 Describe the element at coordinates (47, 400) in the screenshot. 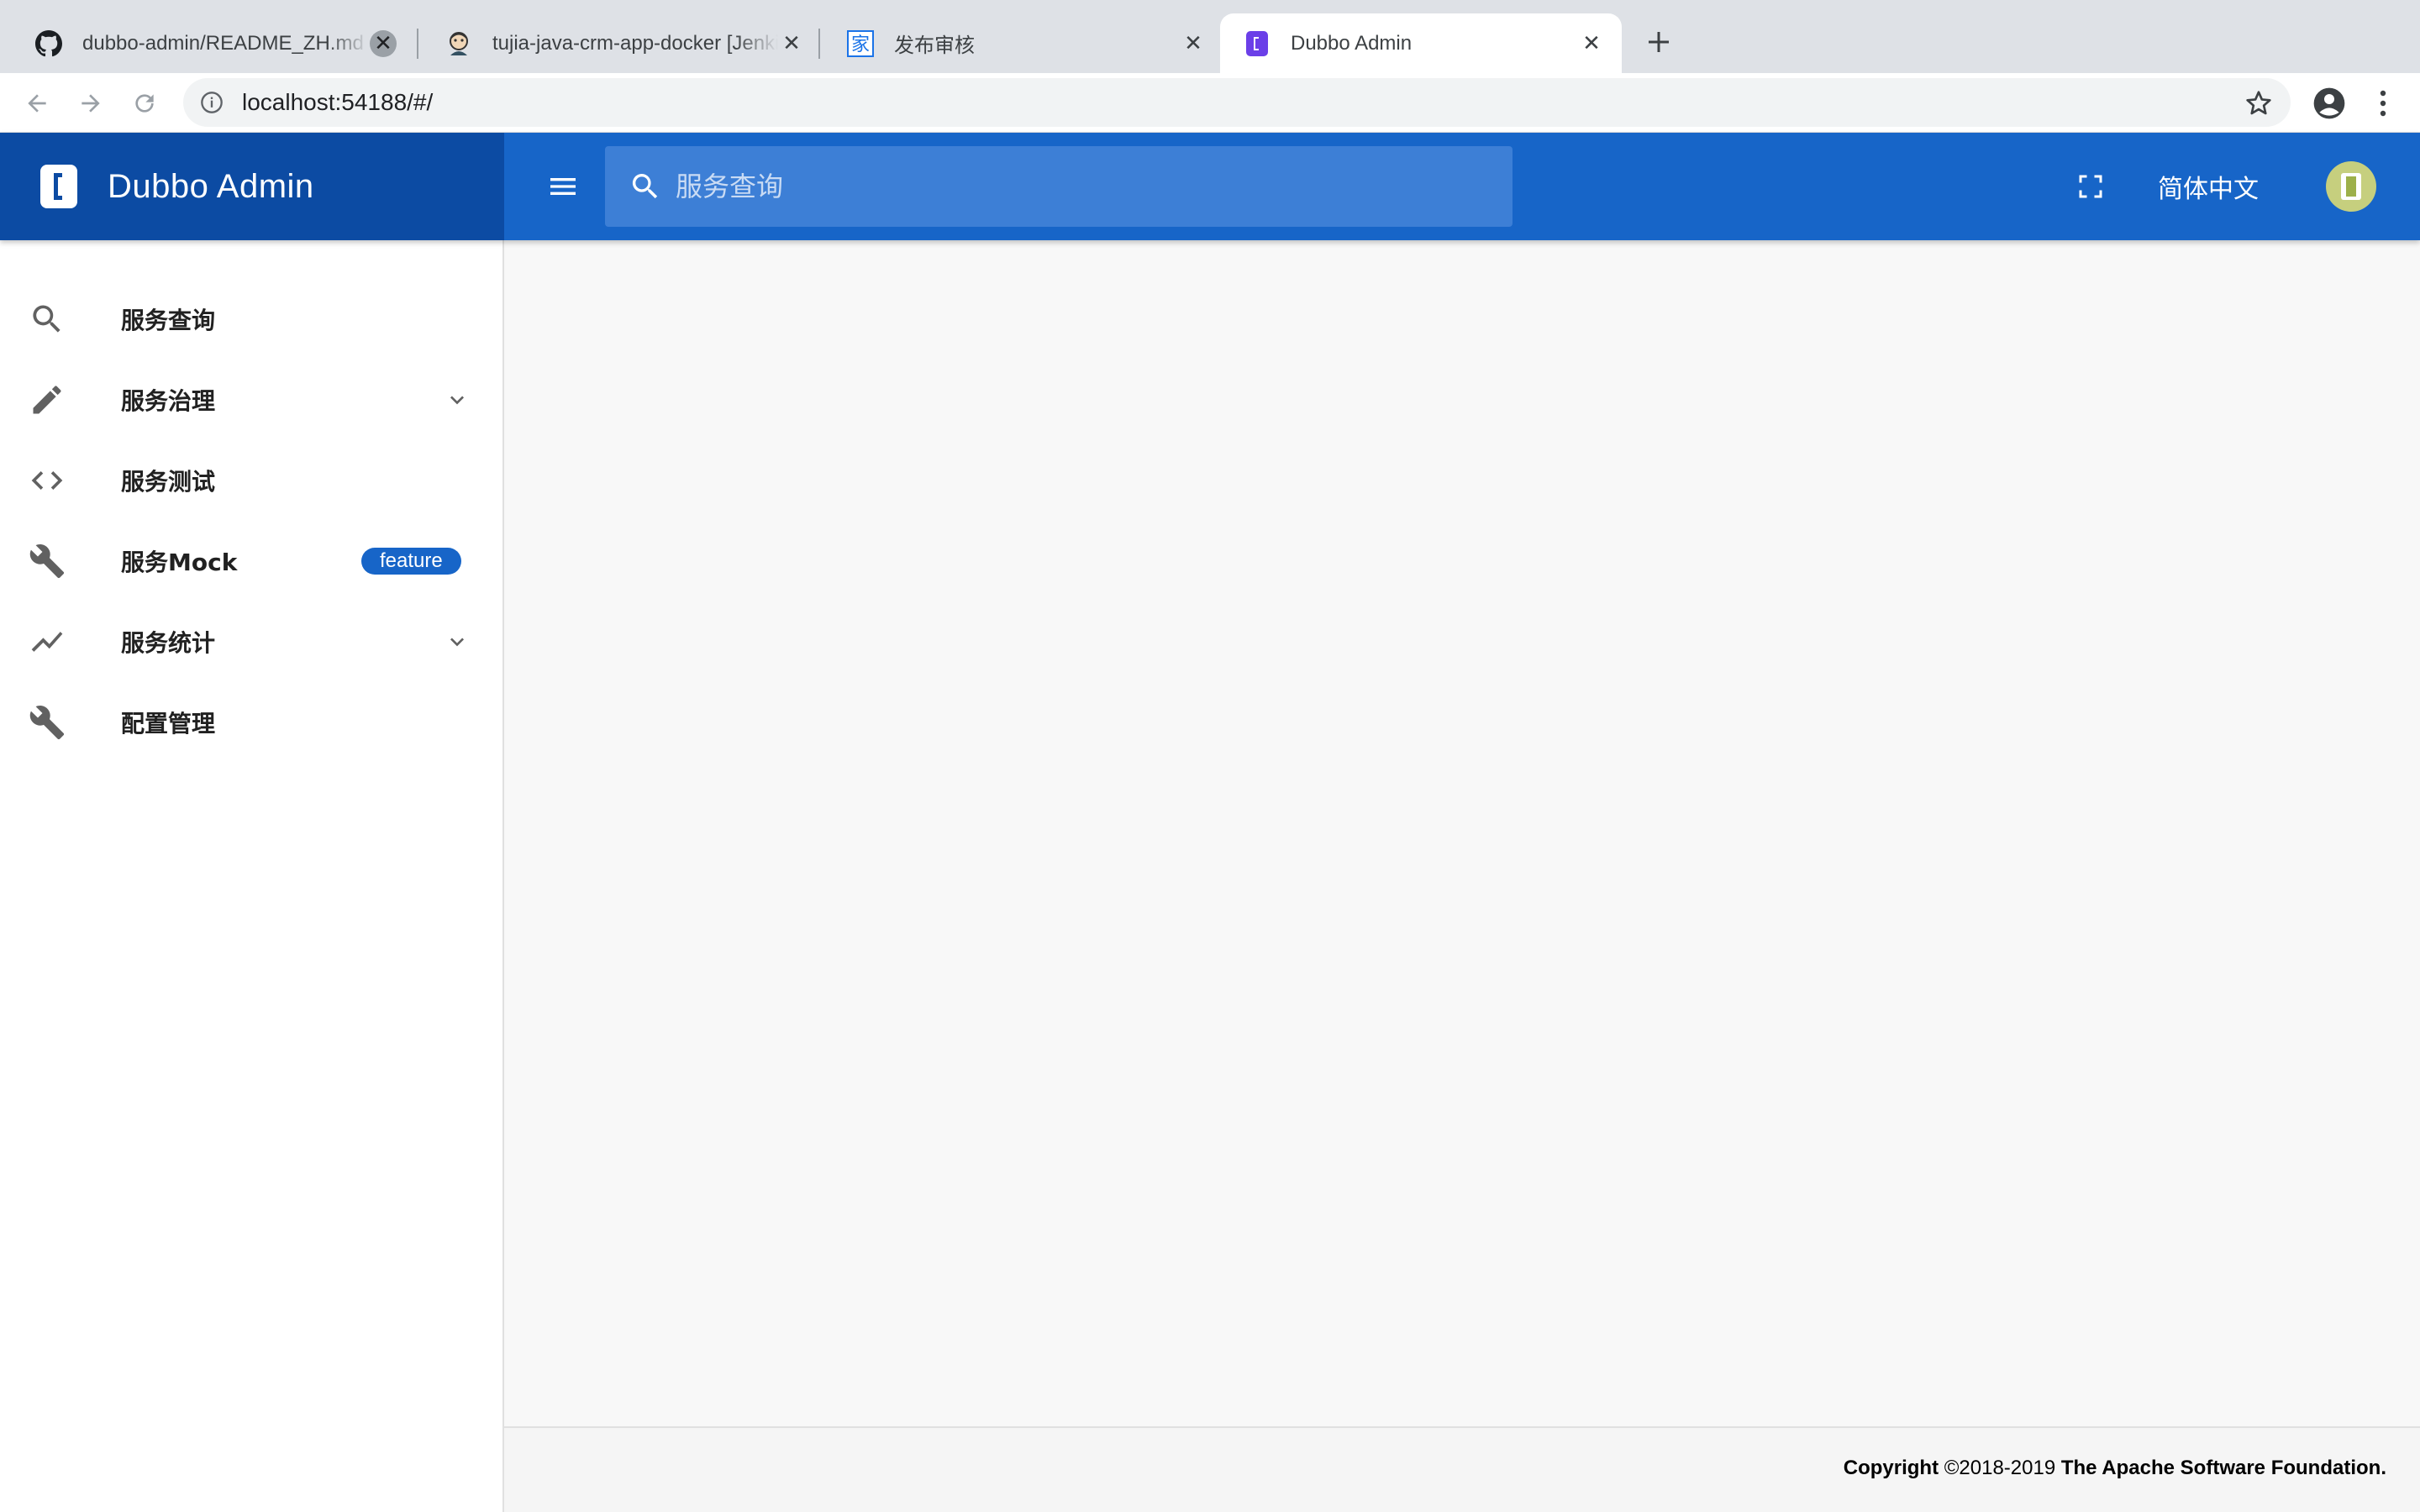

I see `pencil-icon` at that location.